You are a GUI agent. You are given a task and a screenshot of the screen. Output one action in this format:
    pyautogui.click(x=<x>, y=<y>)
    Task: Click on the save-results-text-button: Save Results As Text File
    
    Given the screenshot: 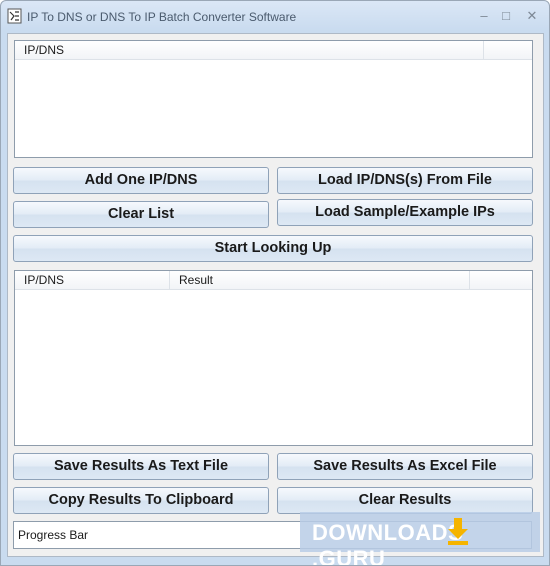 What is the action you would take?
    pyautogui.click(x=141, y=466)
    